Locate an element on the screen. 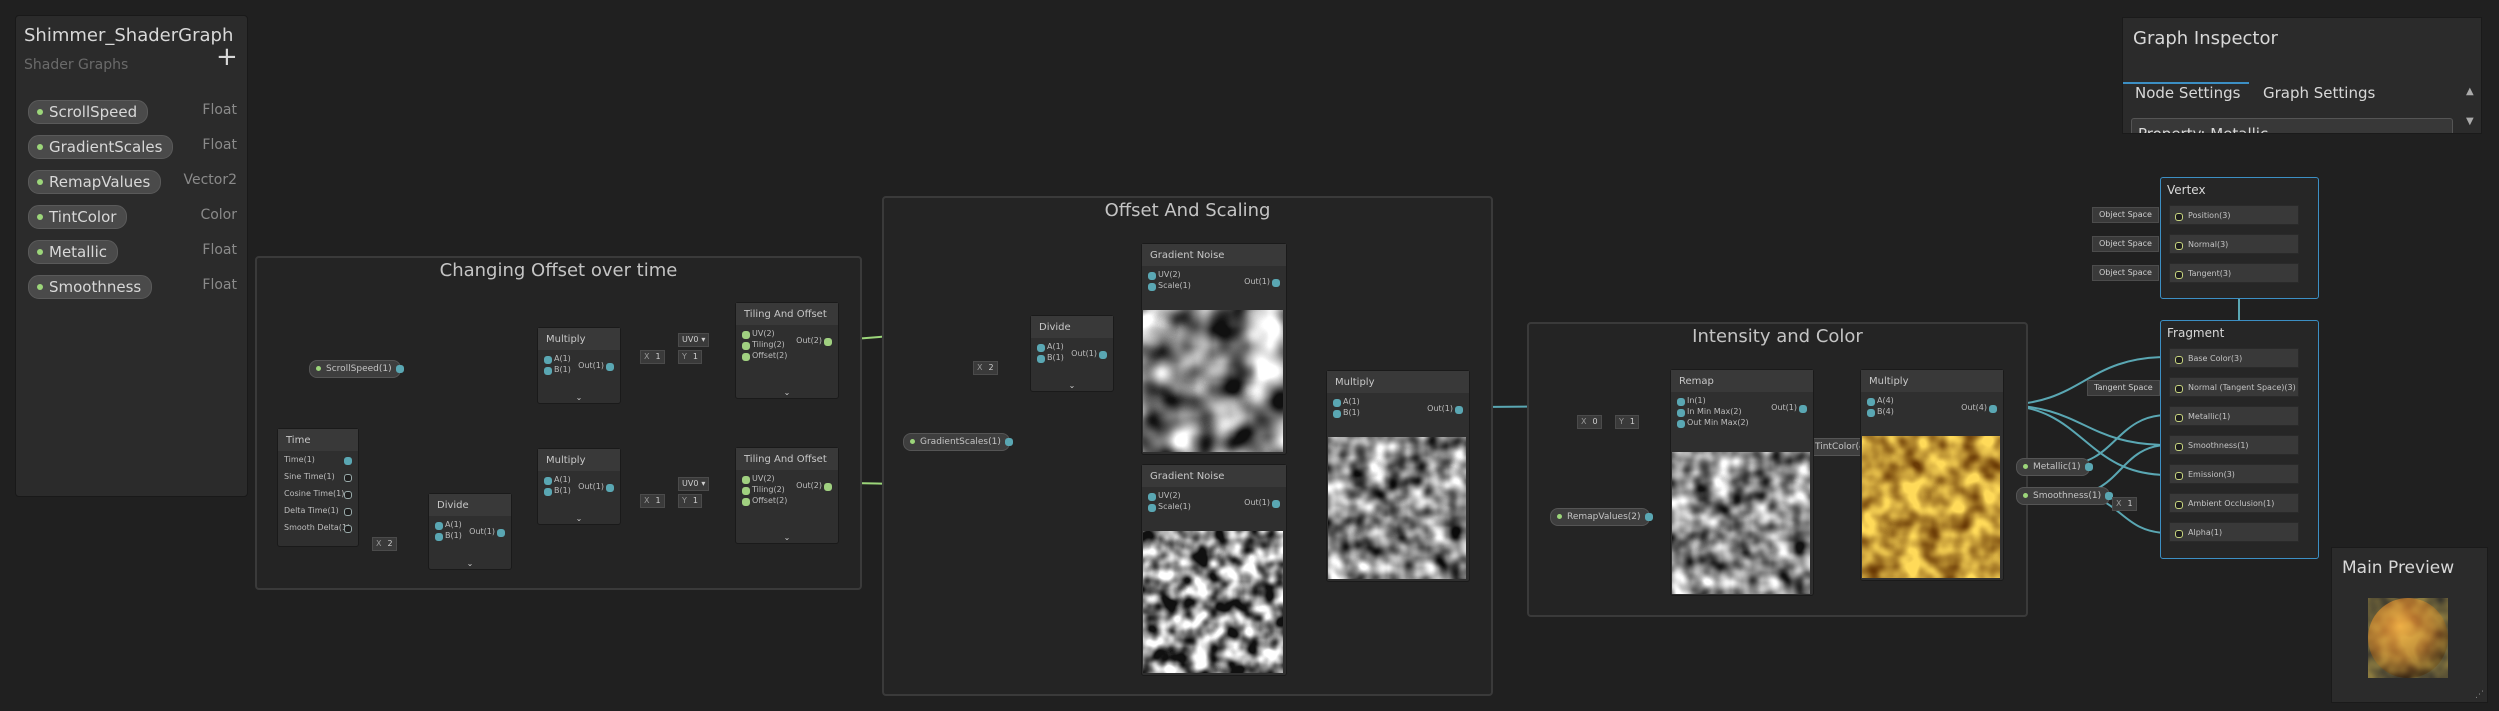  property-pill: GradientScales is located at coordinates (101, 147).